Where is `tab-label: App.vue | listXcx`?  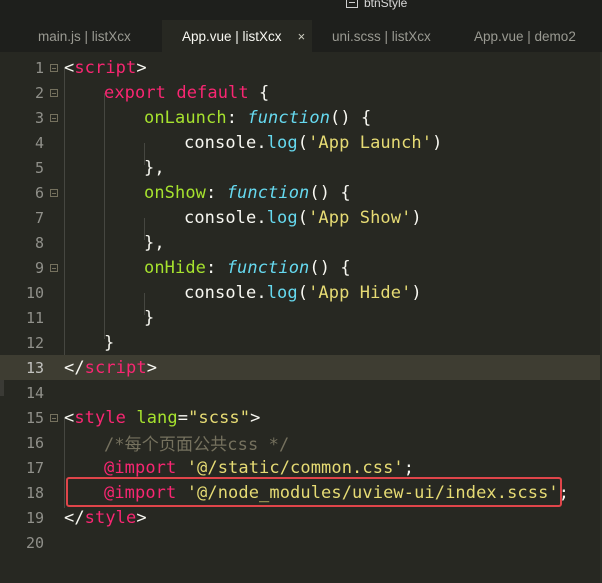 tab-label: App.vue | listXcx is located at coordinates (232, 36).